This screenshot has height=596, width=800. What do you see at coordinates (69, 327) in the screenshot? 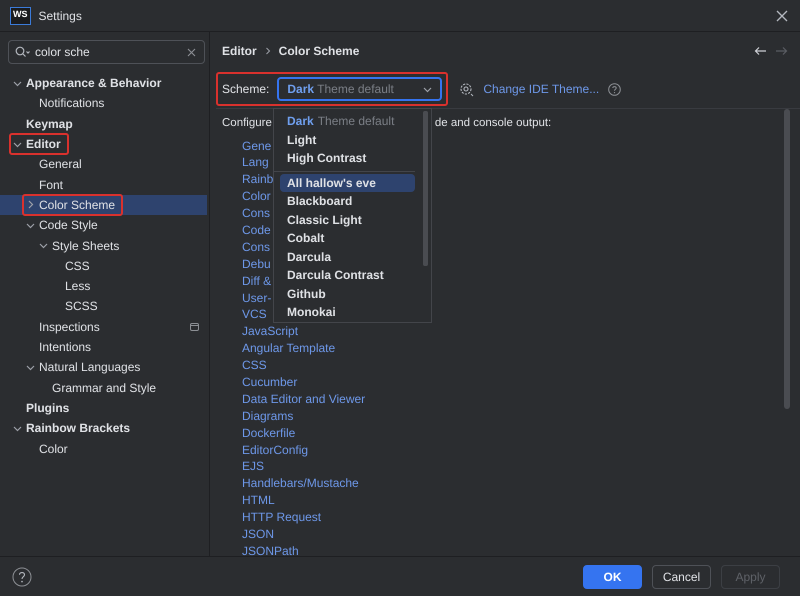
I see `tree-label: Inspections` at bounding box center [69, 327].